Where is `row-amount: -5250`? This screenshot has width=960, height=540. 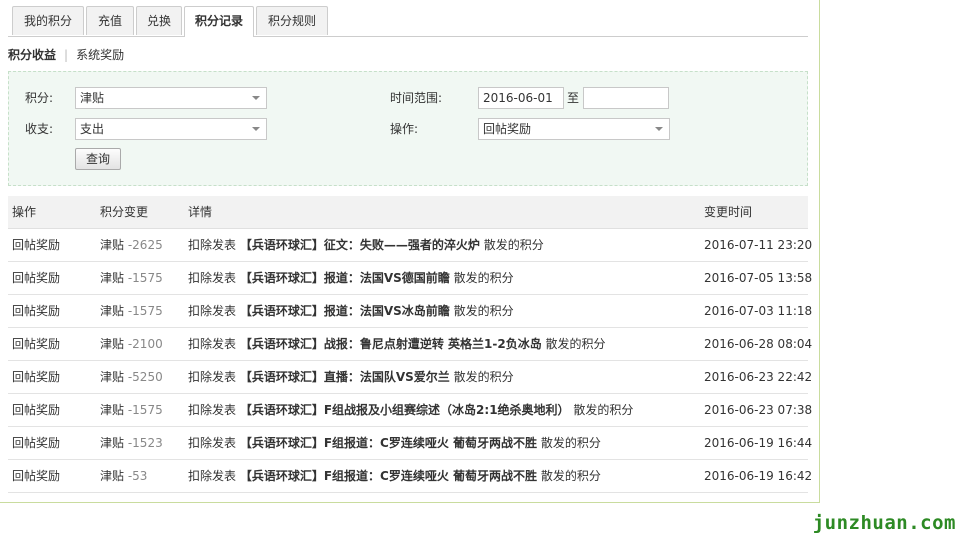
row-amount: -5250 is located at coordinates (145, 377).